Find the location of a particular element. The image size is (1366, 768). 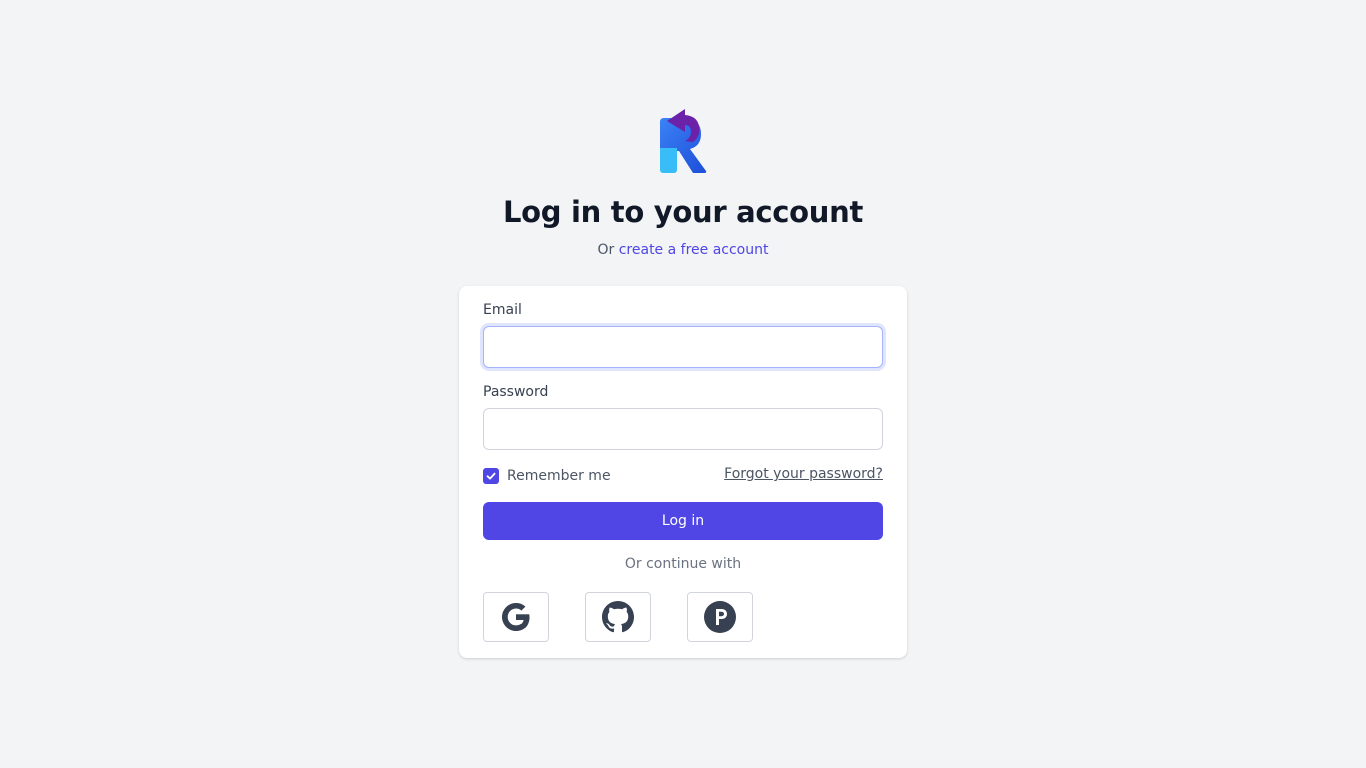

password-label: Password is located at coordinates (516, 392).